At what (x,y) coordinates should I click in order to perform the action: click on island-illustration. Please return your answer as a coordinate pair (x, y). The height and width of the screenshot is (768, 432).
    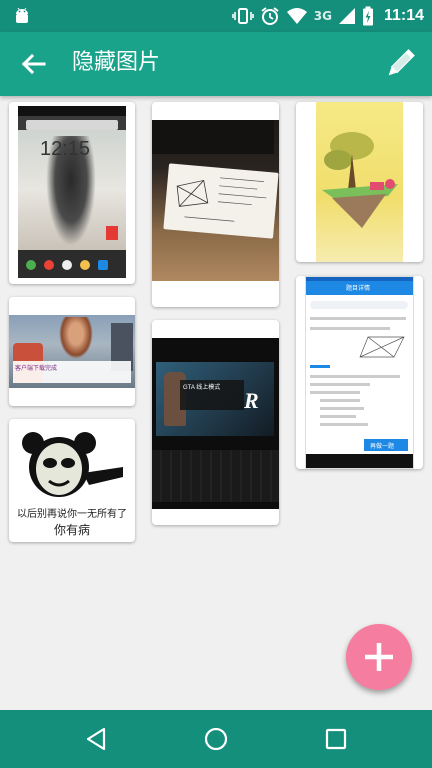
    Looking at the image, I should click on (360, 180).